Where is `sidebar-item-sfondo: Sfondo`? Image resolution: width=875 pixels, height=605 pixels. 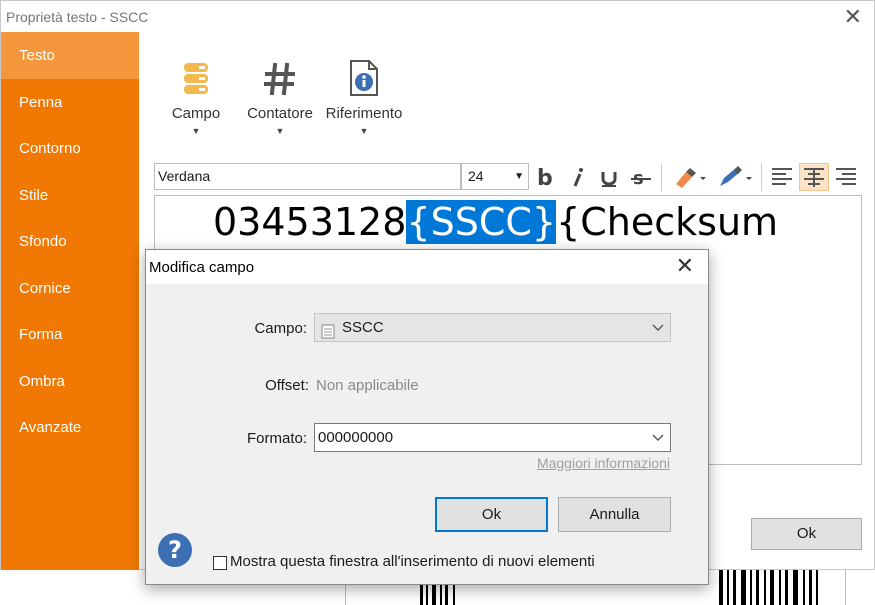
sidebar-item-sfondo: Sfondo is located at coordinates (70, 241).